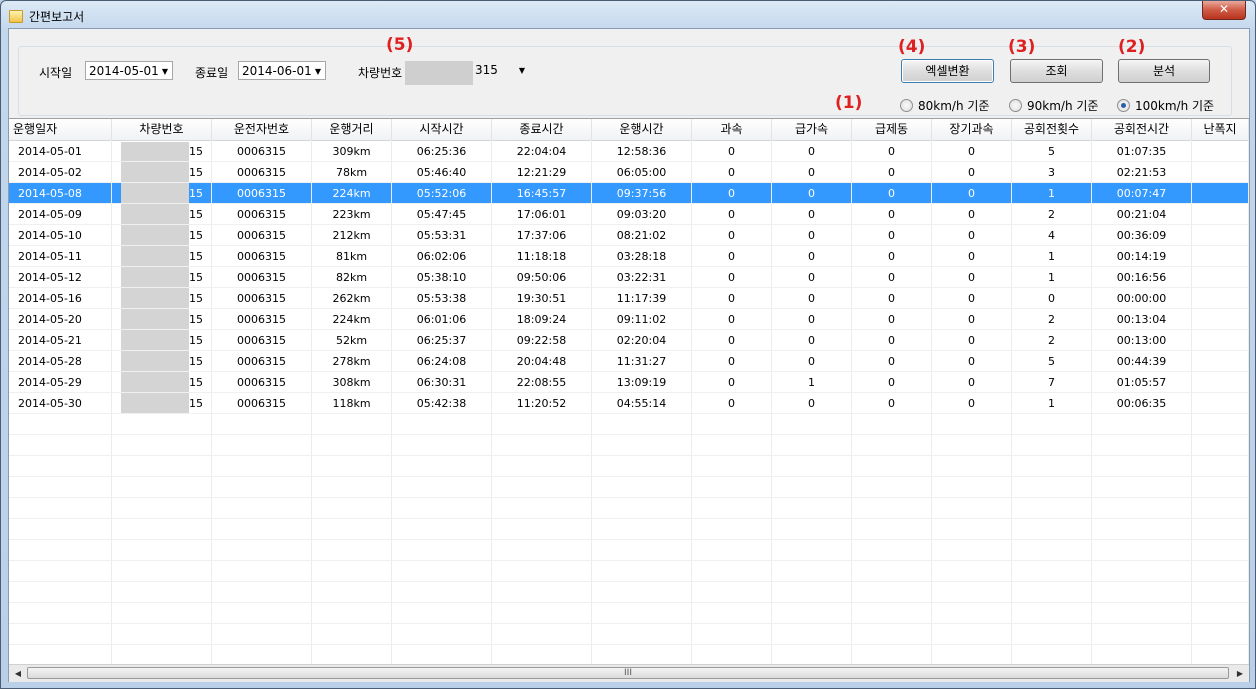 The image size is (1256, 689). Describe the element at coordinates (1056, 71) in the screenshot. I see `query-button: 조회` at that location.